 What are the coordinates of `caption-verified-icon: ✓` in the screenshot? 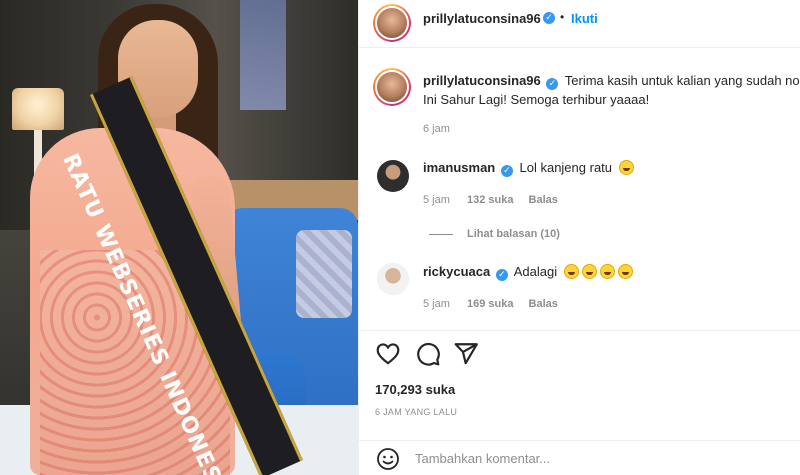 It's located at (552, 84).